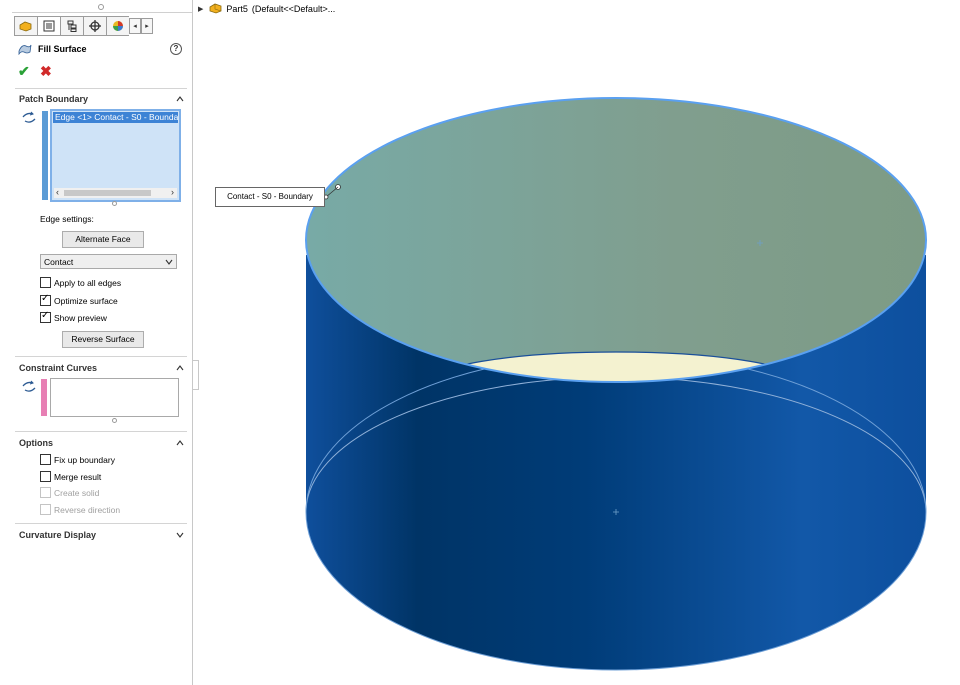  I want to click on tab-scroll-right-icon: ▸, so click(147, 26).